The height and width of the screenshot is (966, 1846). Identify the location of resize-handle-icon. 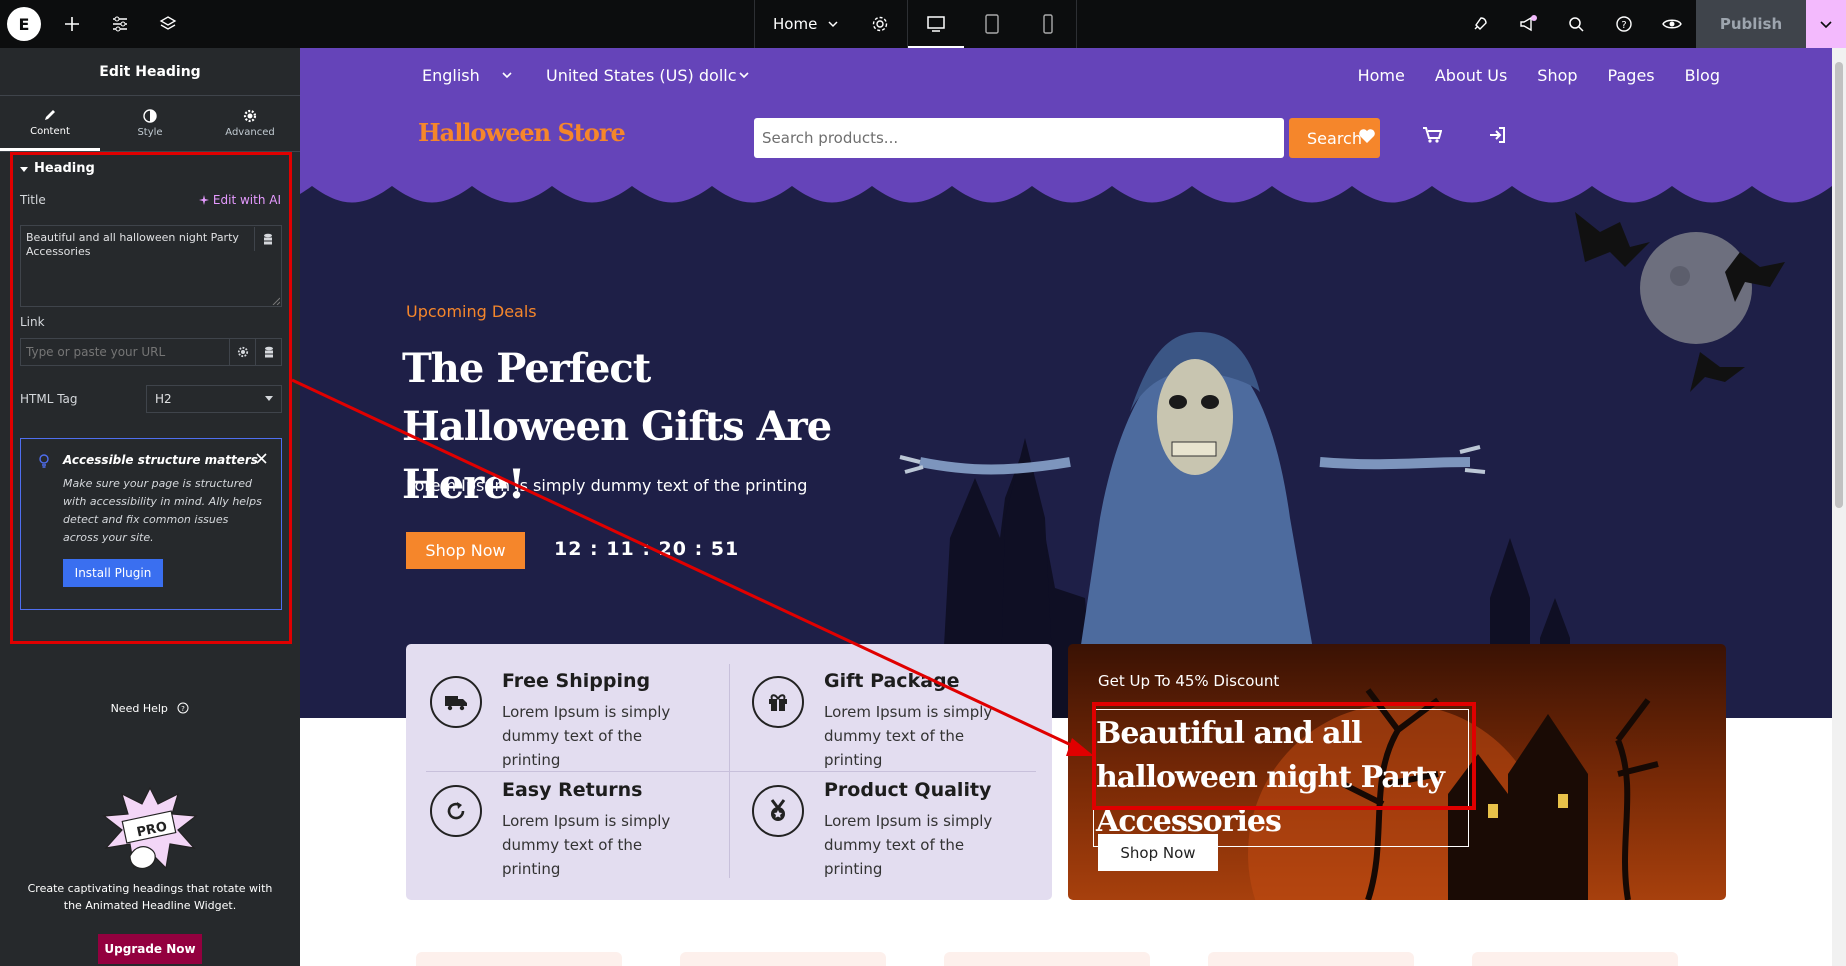
(276, 301).